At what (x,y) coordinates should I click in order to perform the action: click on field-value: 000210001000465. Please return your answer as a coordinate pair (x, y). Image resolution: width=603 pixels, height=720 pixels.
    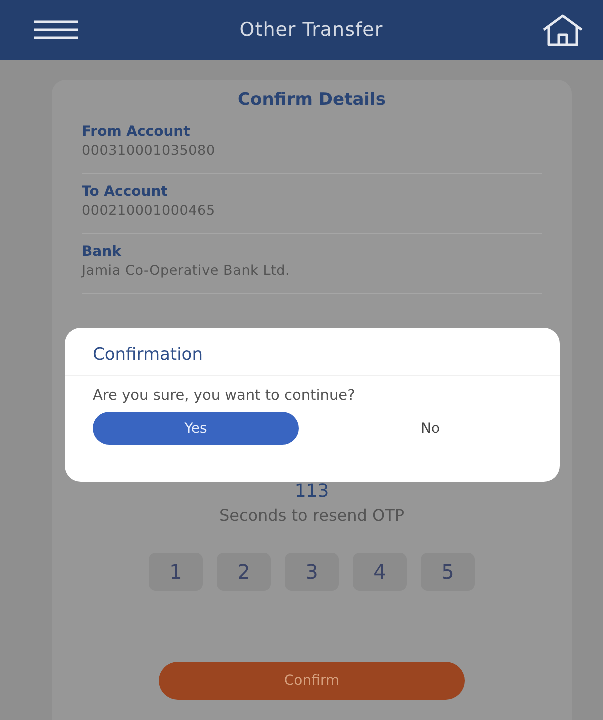
    Looking at the image, I should click on (149, 211).